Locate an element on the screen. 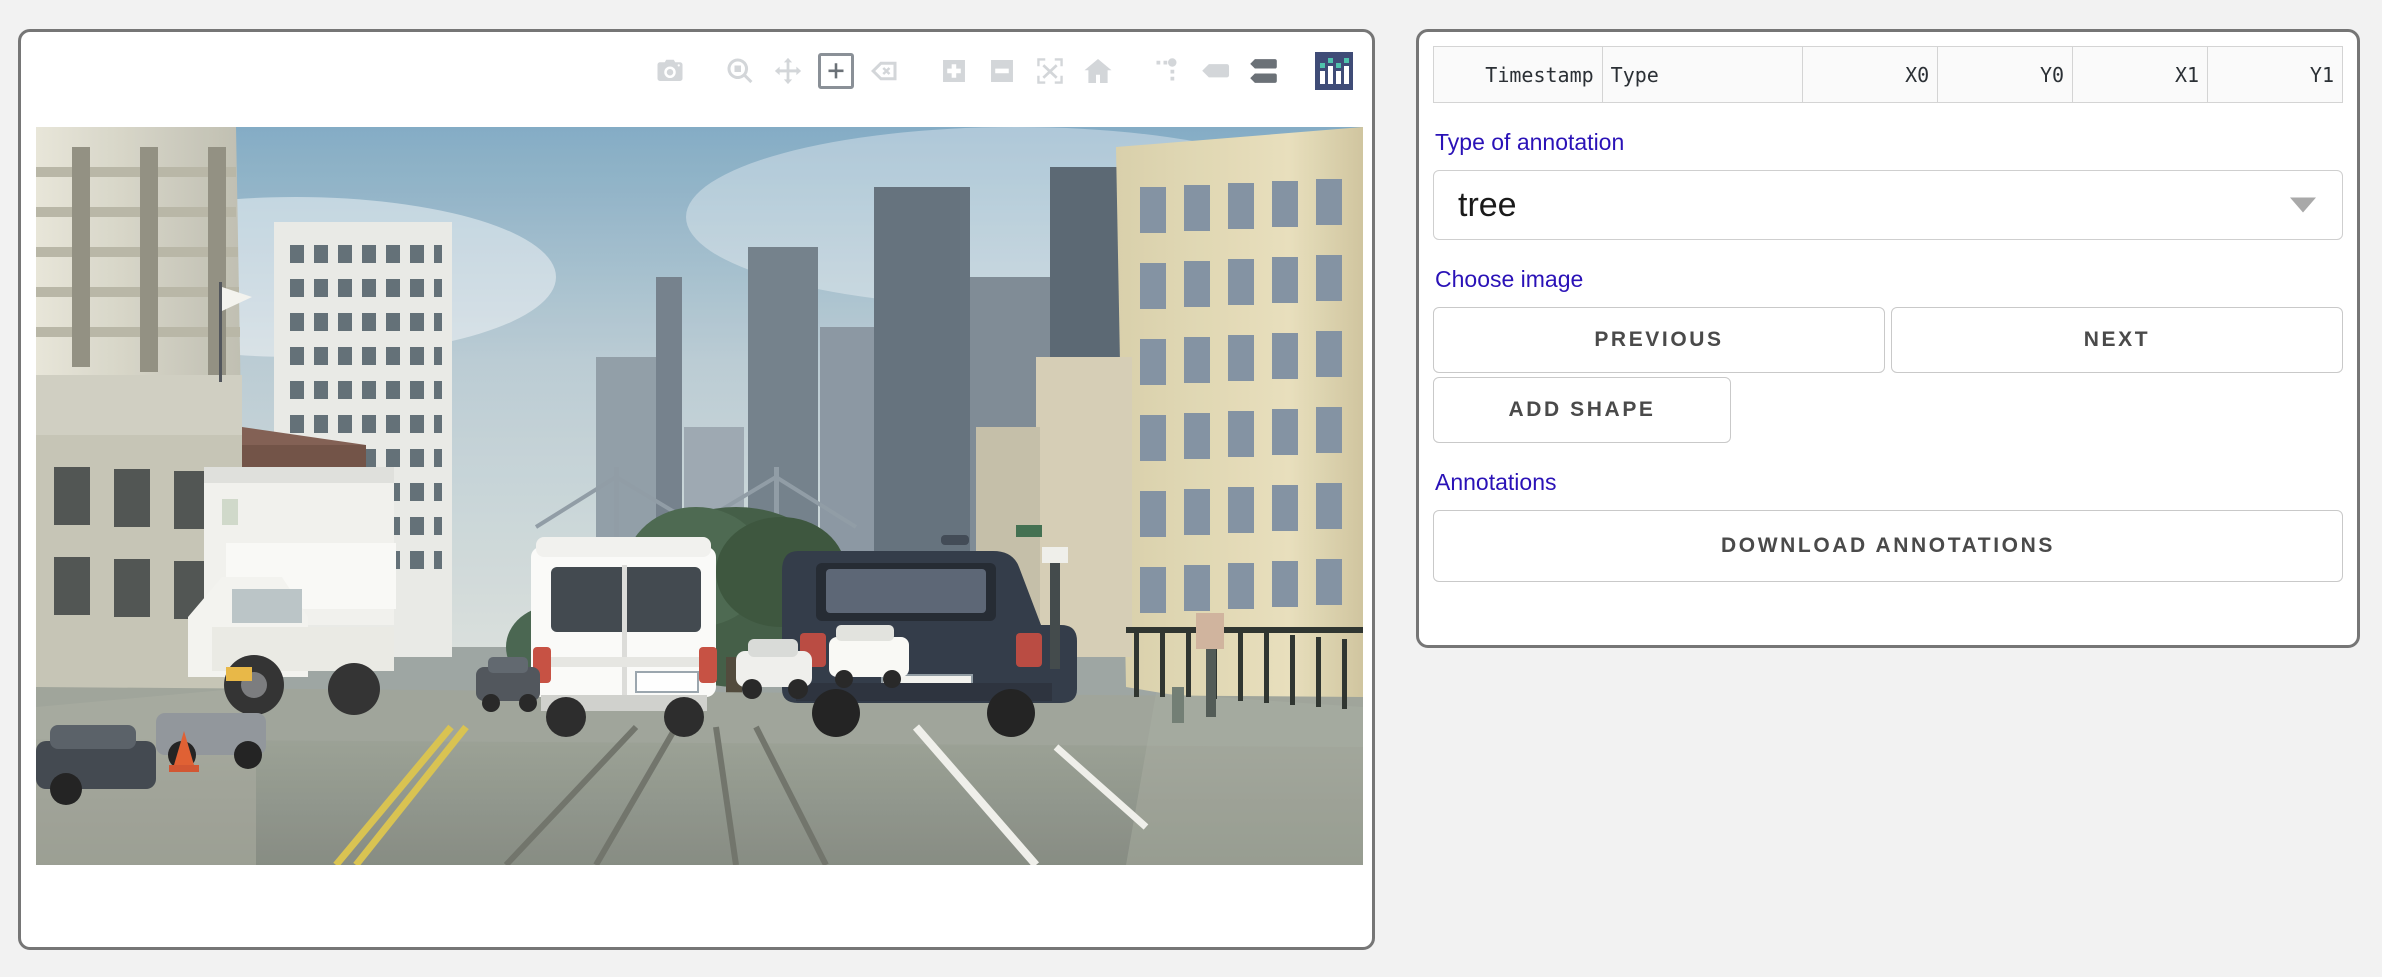 This screenshot has width=2382, height=977. erase-shape-icon is located at coordinates (884, 71).